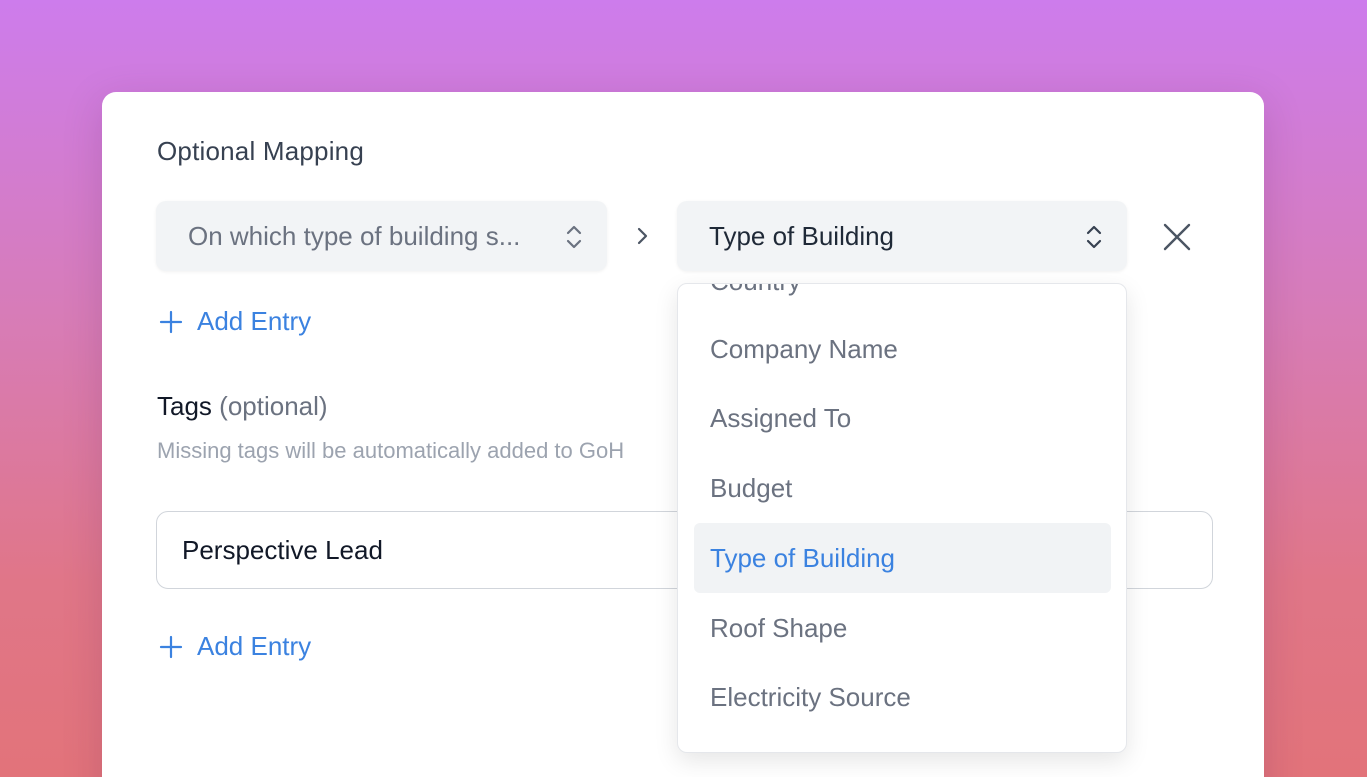 This screenshot has width=1367, height=777. I want to click on dropdown-option: Company Name, so click(902, 349).